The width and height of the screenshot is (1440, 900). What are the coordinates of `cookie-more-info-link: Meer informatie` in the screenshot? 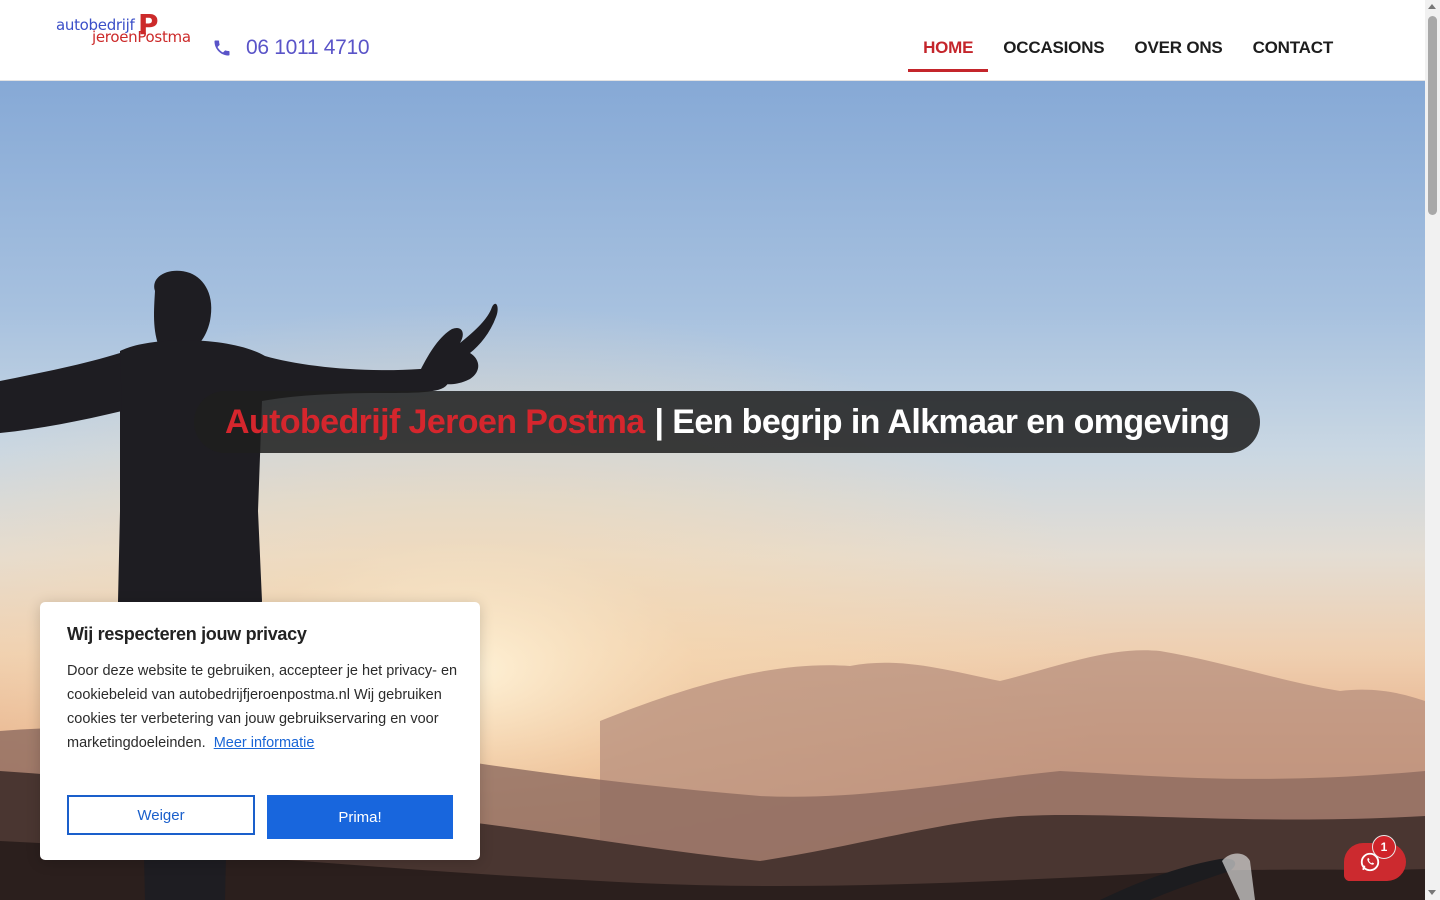 It's located at (264, 743).